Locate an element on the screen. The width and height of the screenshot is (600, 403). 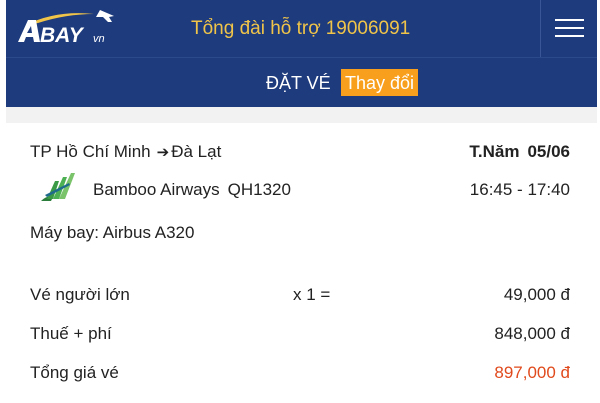
total-price-amount: 897,000 đ is located at coordinates (532, 372).